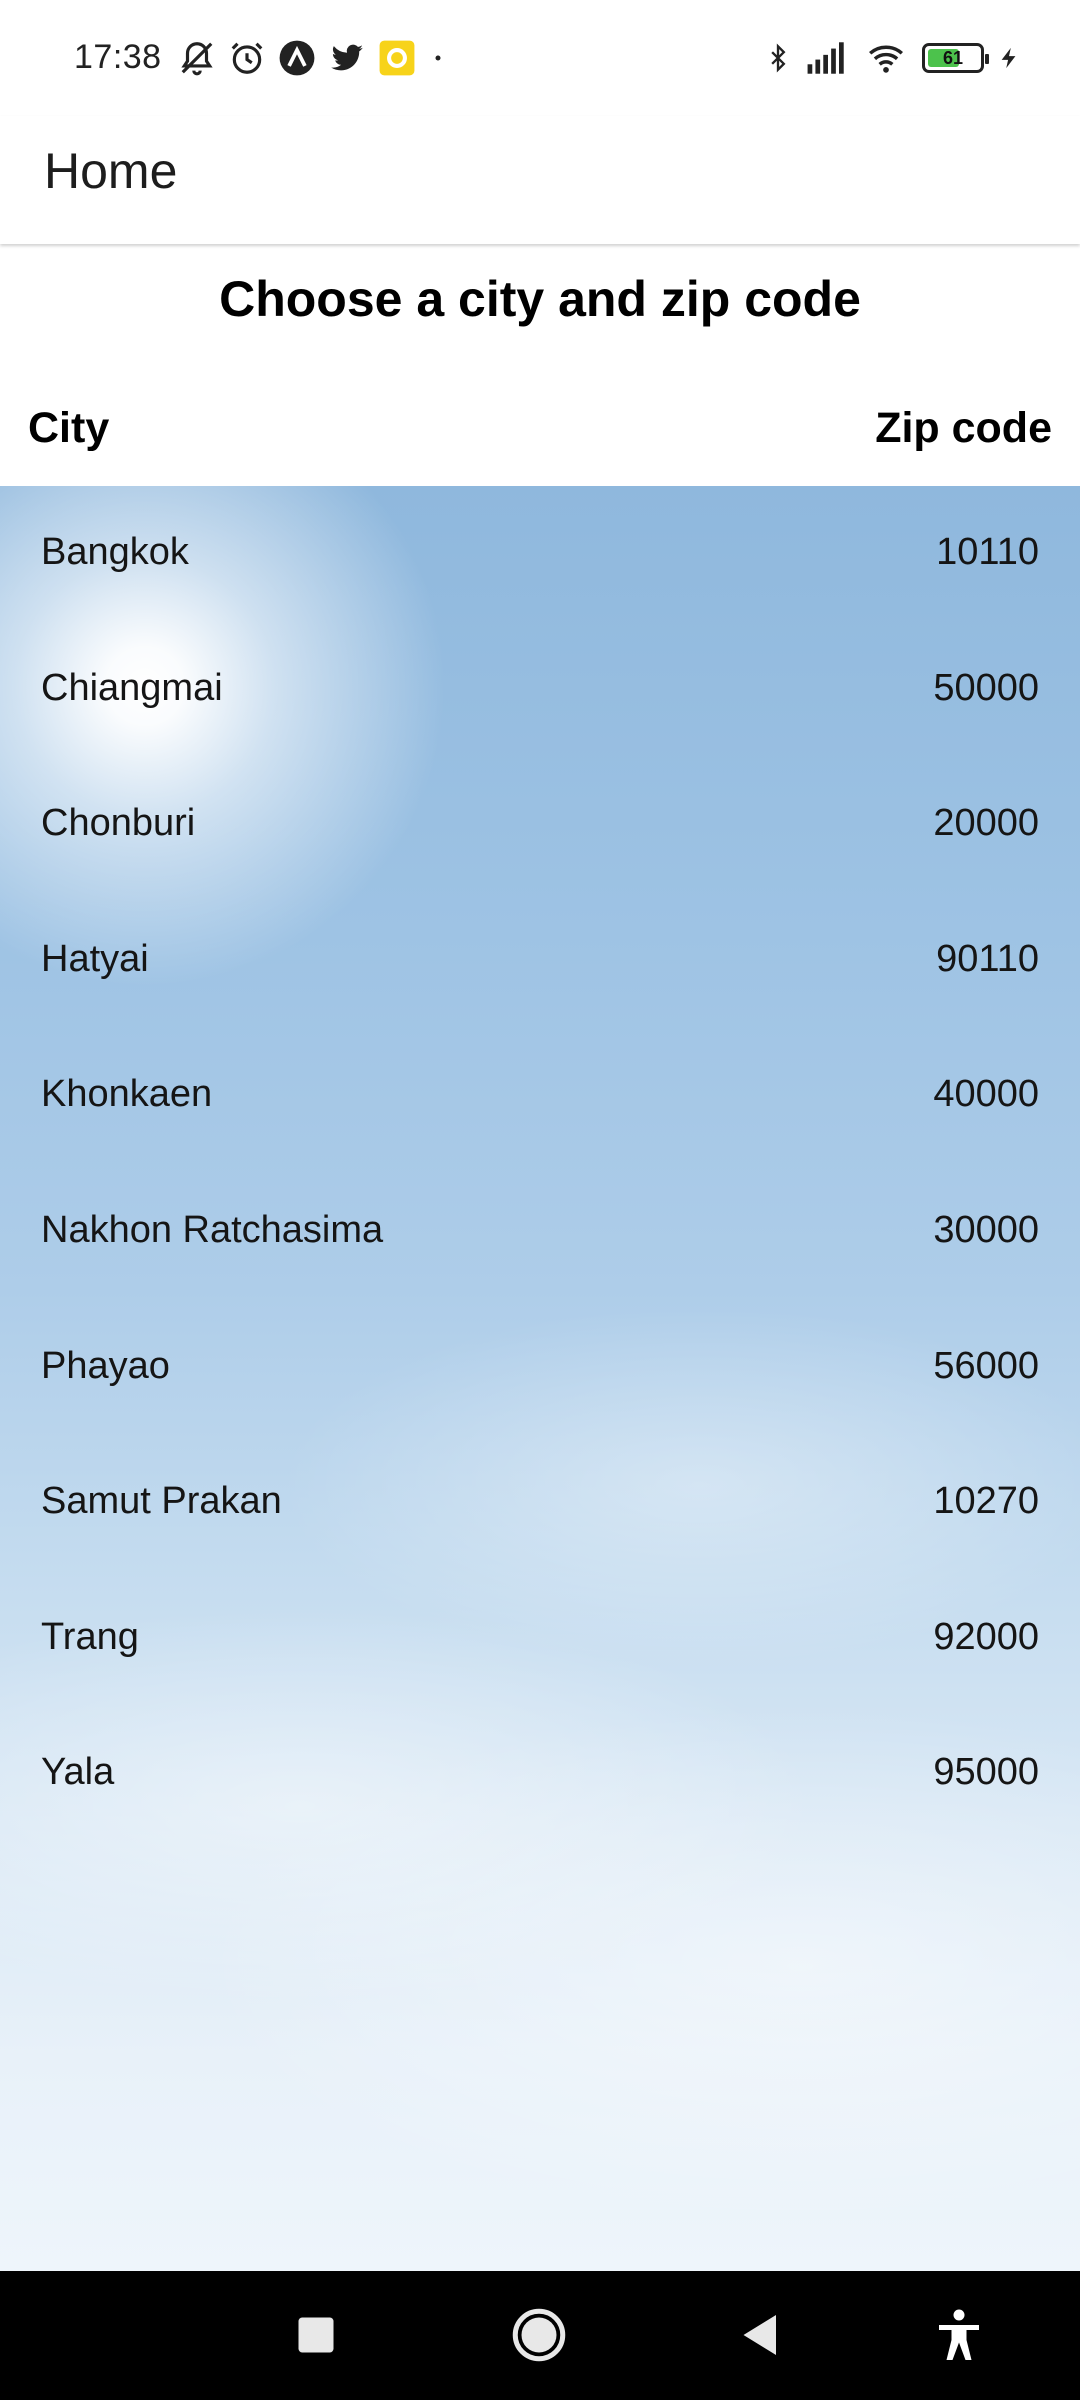 This screenshot has width=1080, height=2400. Describe the element at coordinates (438, 58) in the screenshot. I see `dot-icon` at that location.